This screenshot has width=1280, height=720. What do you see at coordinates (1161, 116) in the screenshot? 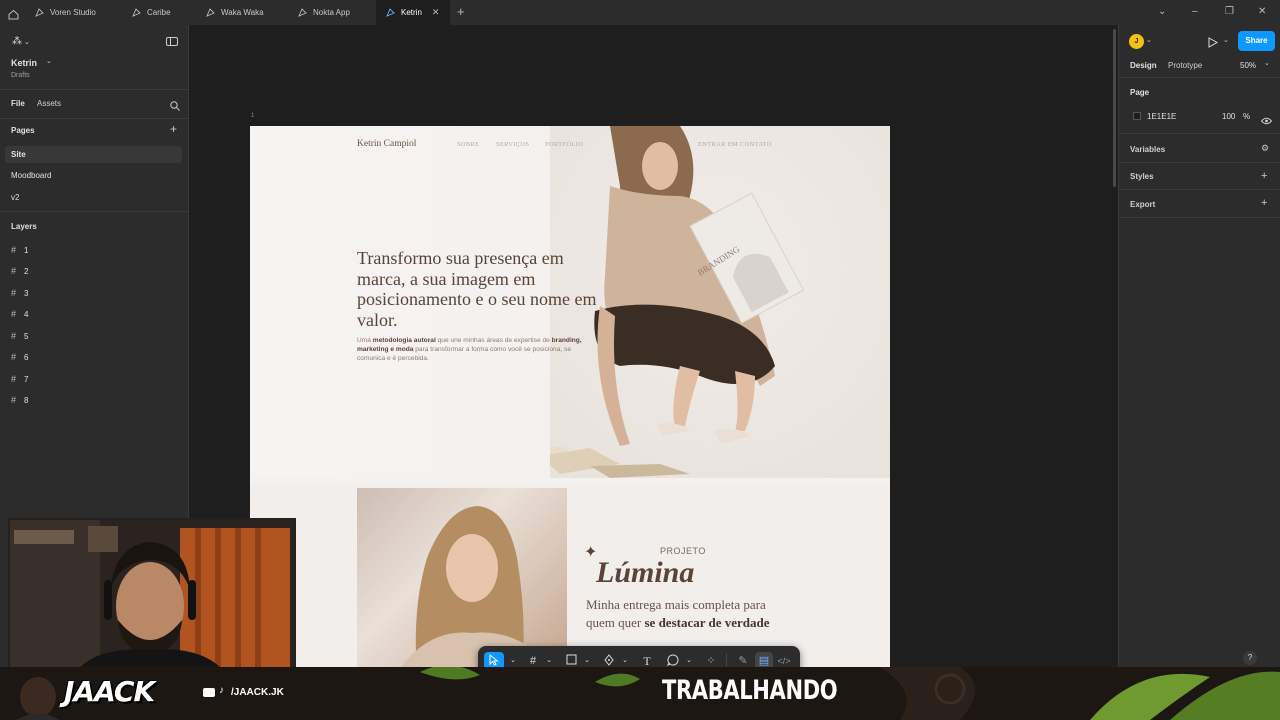
I see `page-color-value: 1E1E1E` at bounding box center [1161, 116].